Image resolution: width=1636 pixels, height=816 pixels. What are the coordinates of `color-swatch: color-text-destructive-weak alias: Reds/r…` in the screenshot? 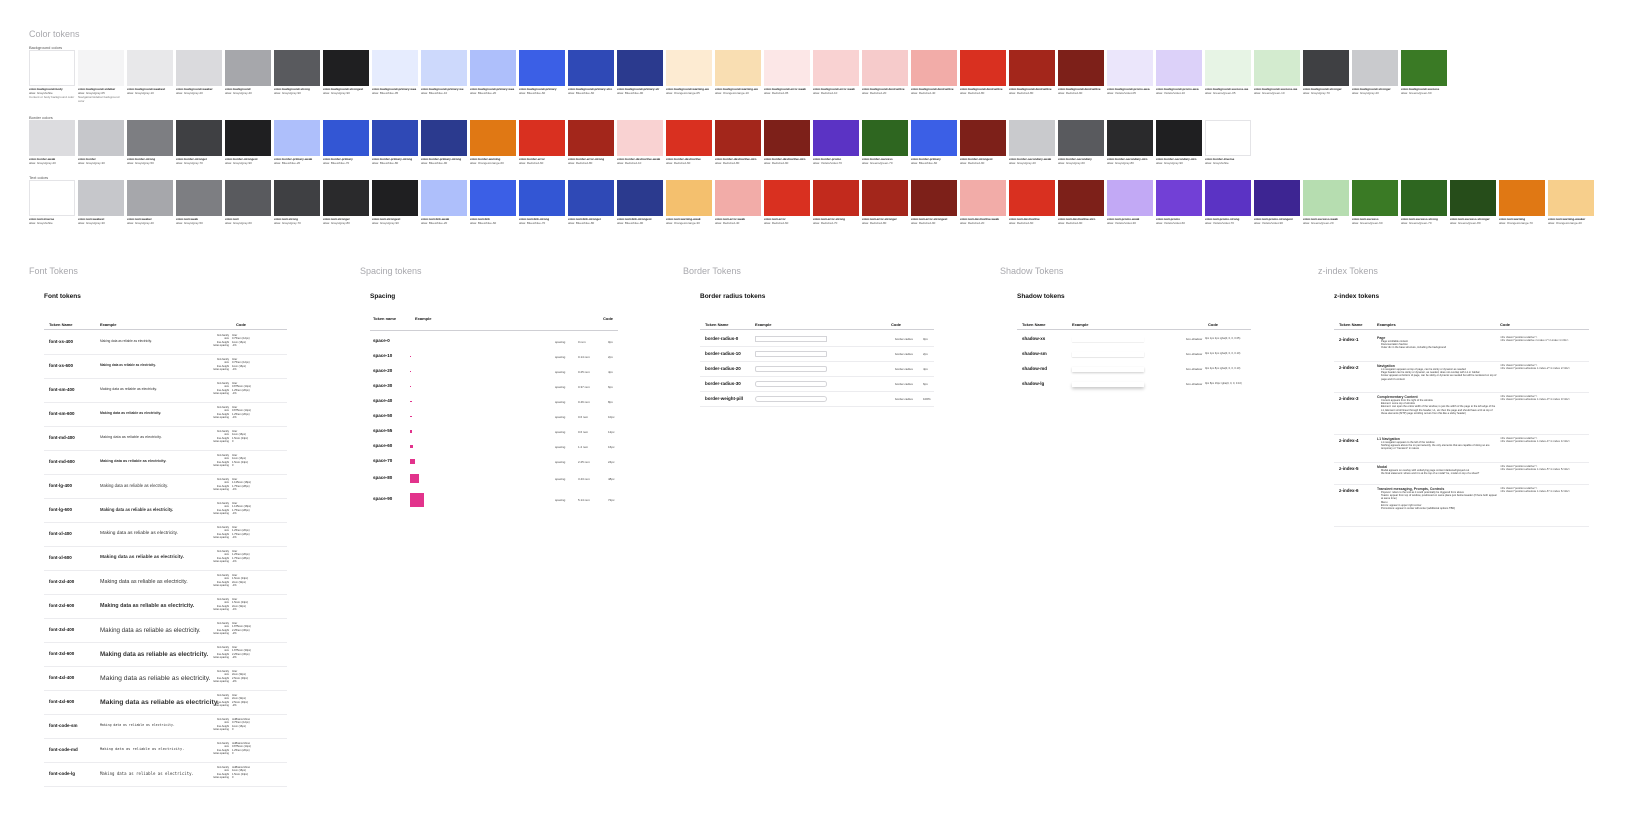 It's located at (983, 202).